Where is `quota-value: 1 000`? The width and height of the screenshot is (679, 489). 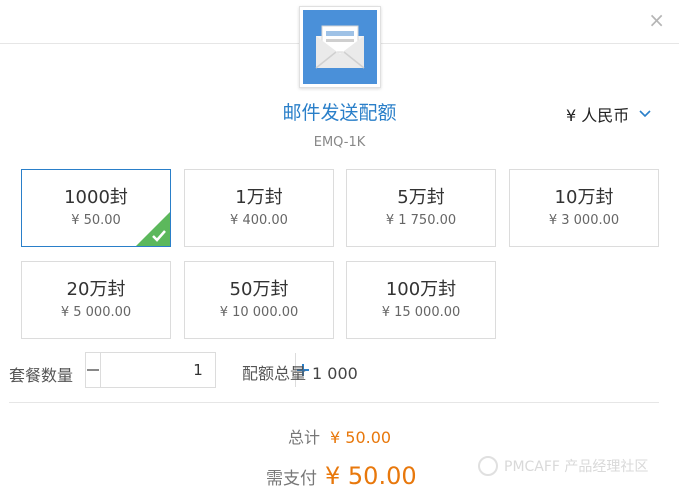 quota-value: 1 000 is located at coordinates (335, 373).